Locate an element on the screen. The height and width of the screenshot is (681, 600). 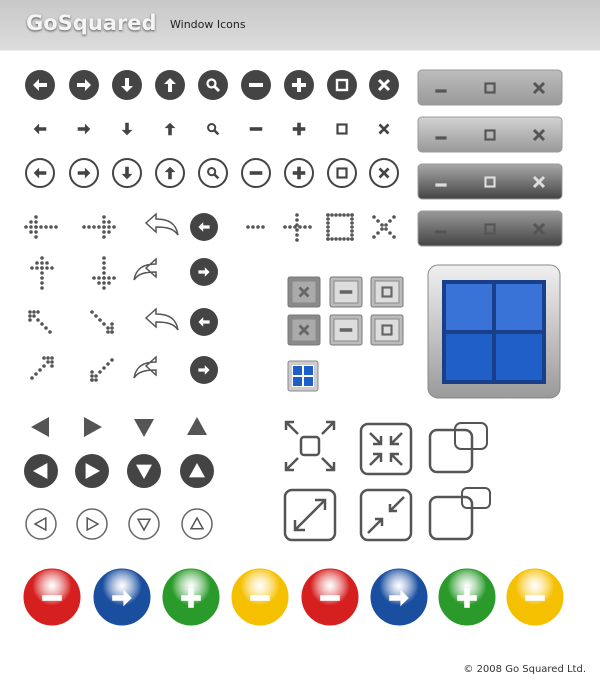
square-filled-icon is located at coordinates (342, 85).